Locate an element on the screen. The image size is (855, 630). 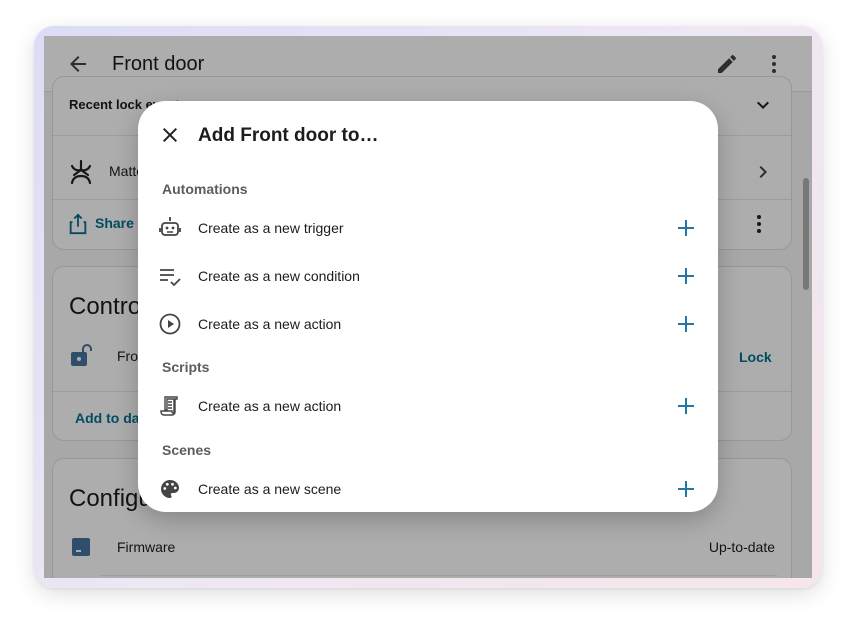
create-scene-row: Create as a new scene is located at coordinates (428, 488).